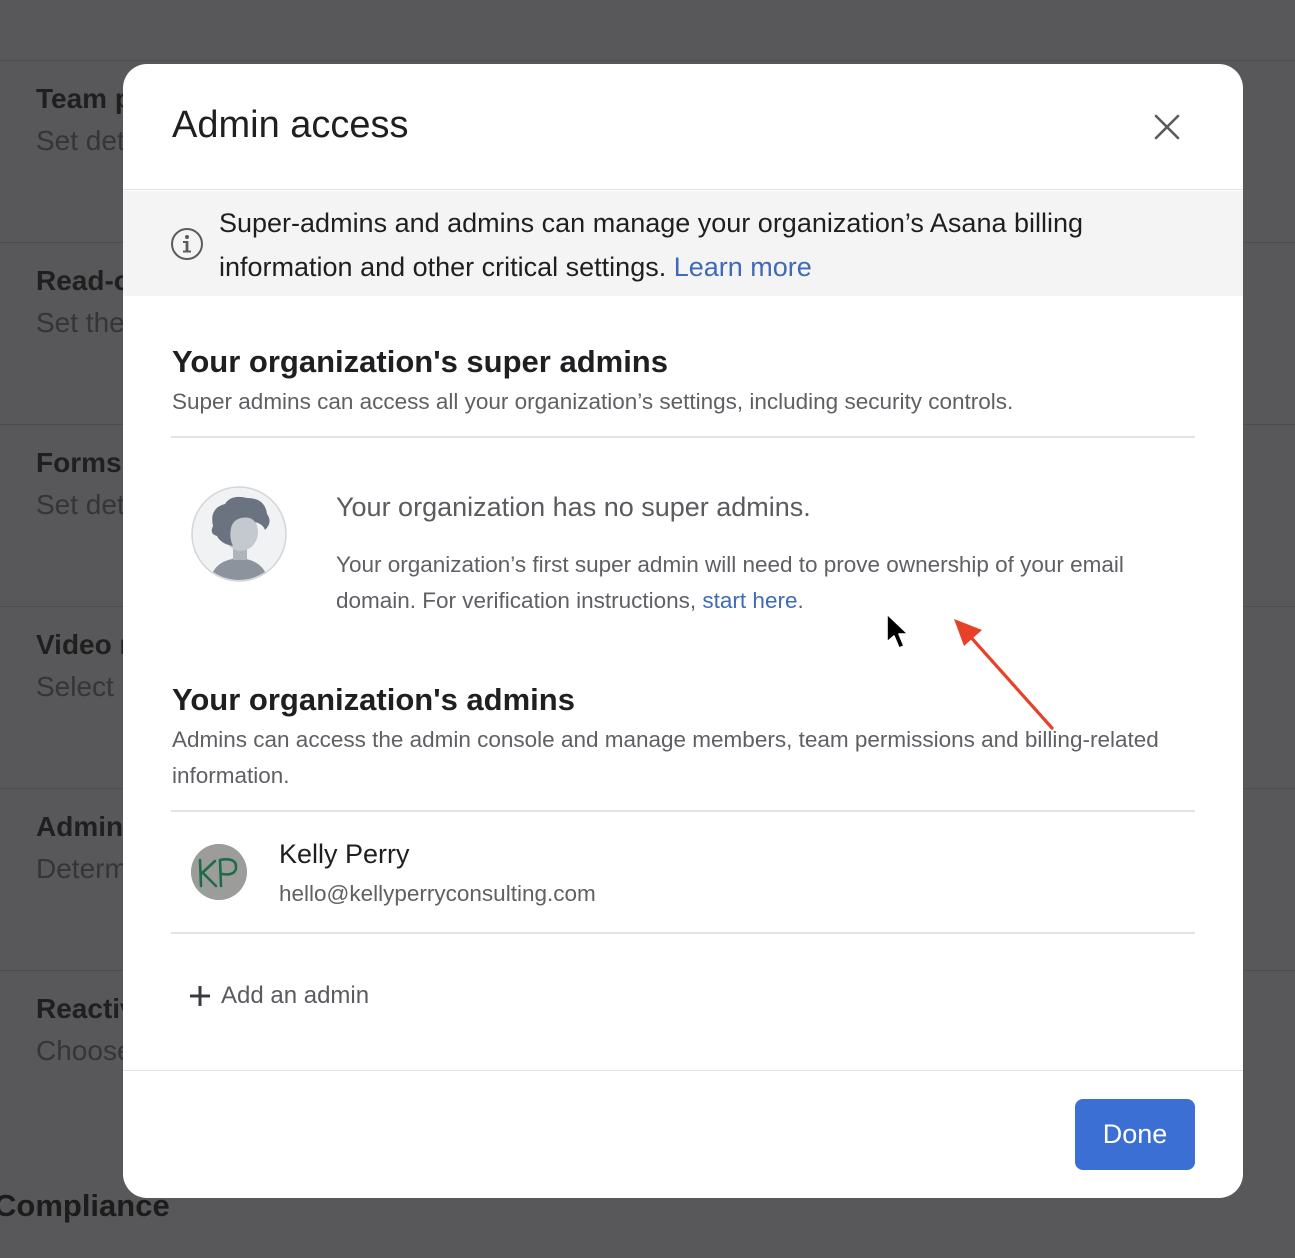 The height and width of the screenshot is (1258, 1295). What do you see at coordinates (187, 244) in the screenshot?
I see `info-icon` at bounding box center [187, 244].